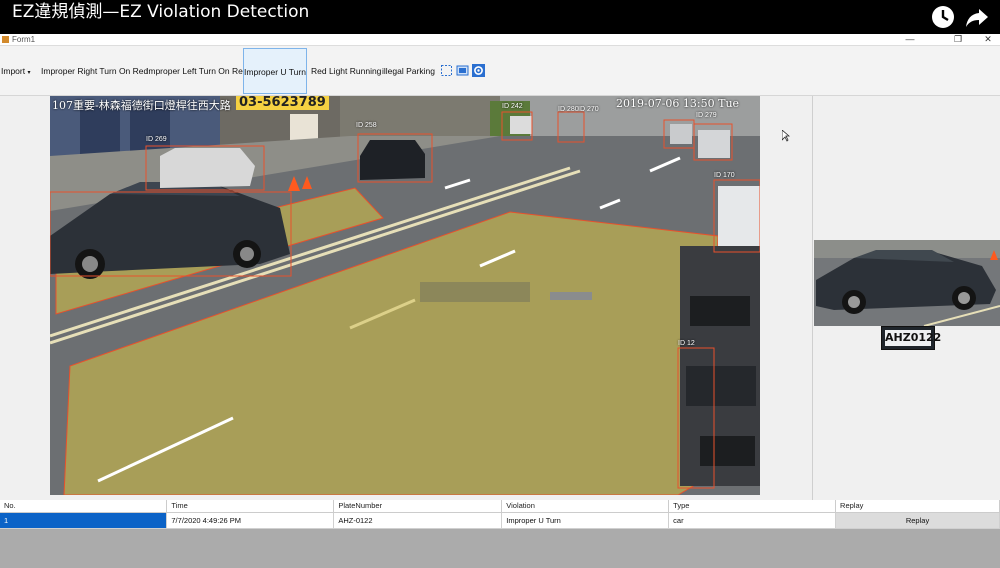 This screenshot has width=1000, height=568. What do you see at coordinates (917, 506) in the screenshot?
I see `column-header-replay: Replay` at bounding box center [917, 506].